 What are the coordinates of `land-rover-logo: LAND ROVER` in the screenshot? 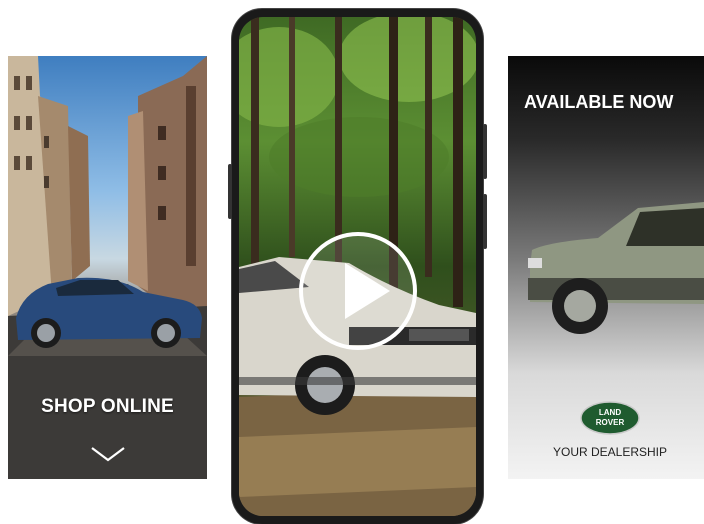 It's located at (610, 418).